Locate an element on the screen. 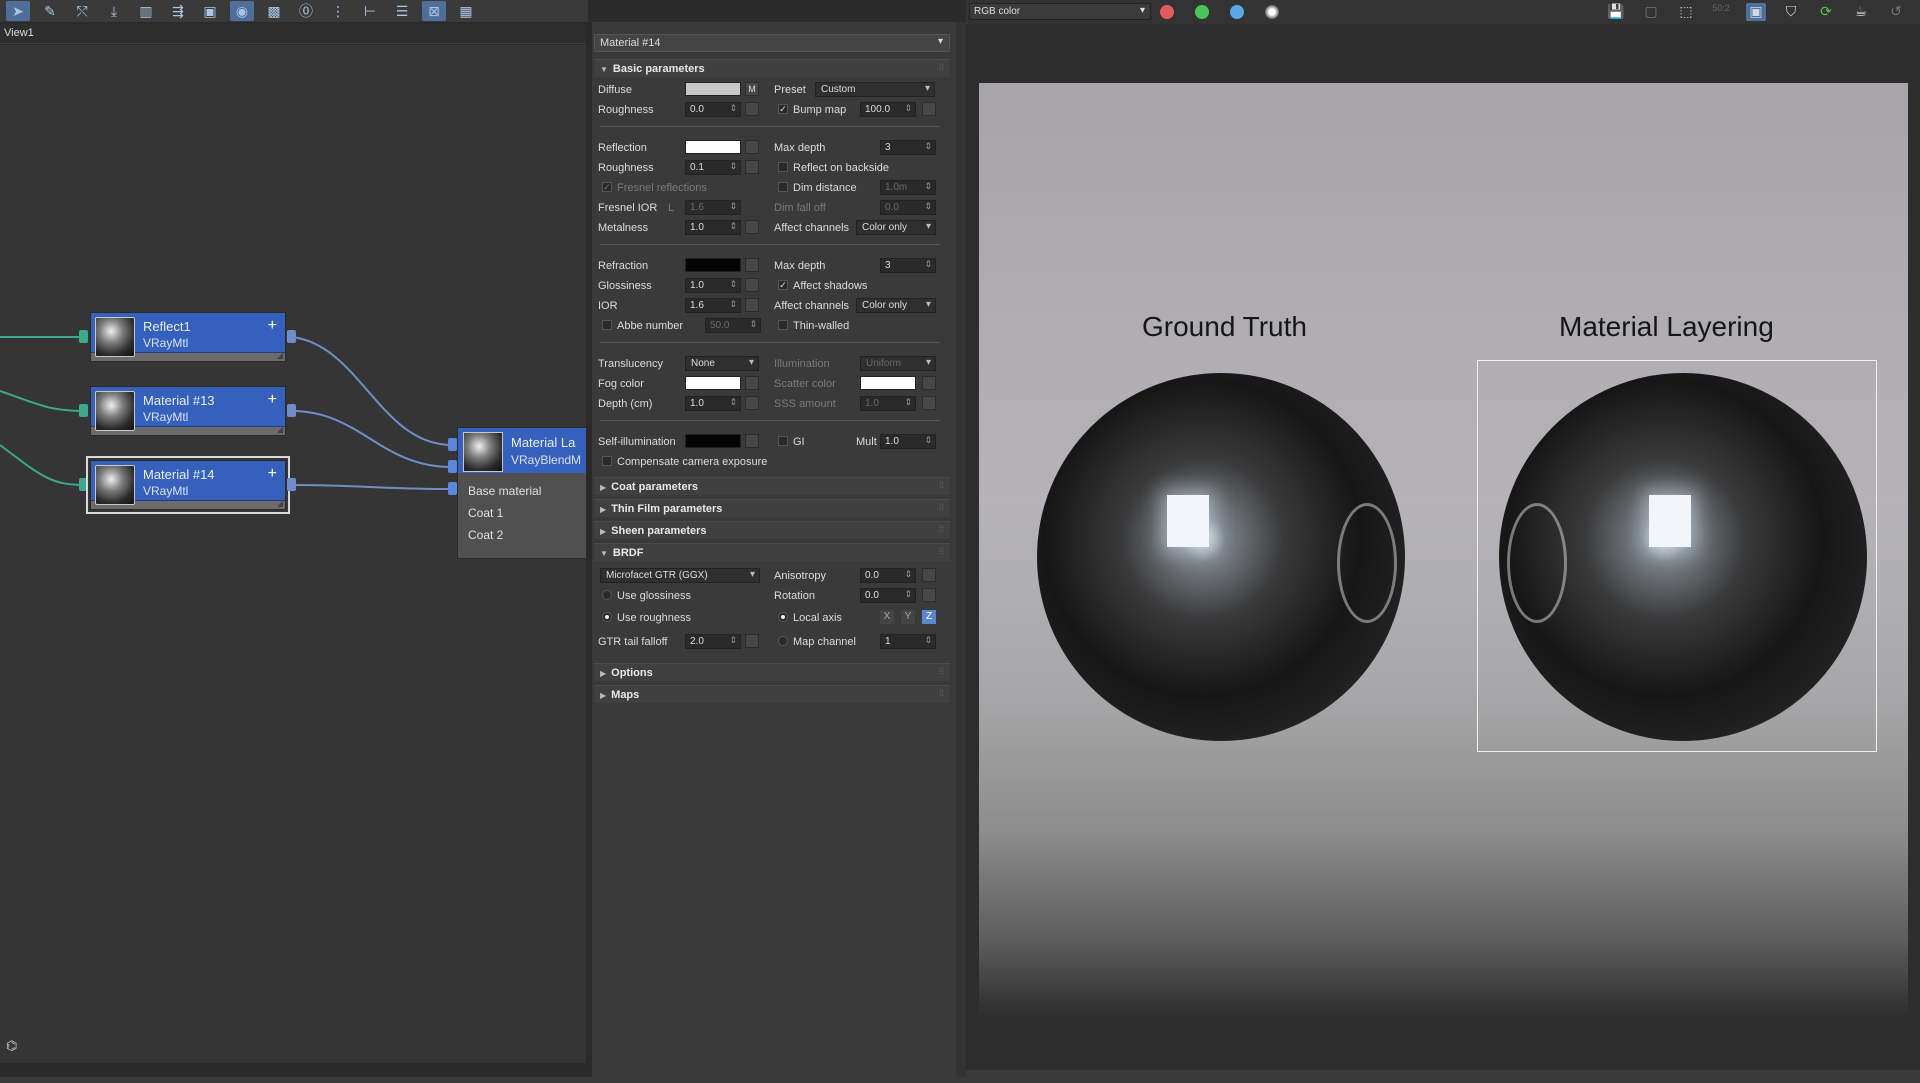 The height and width of the screenshot is (1083, 1920). gtr-tail-spinner: 2.0 is located at coordinates (713, 641).